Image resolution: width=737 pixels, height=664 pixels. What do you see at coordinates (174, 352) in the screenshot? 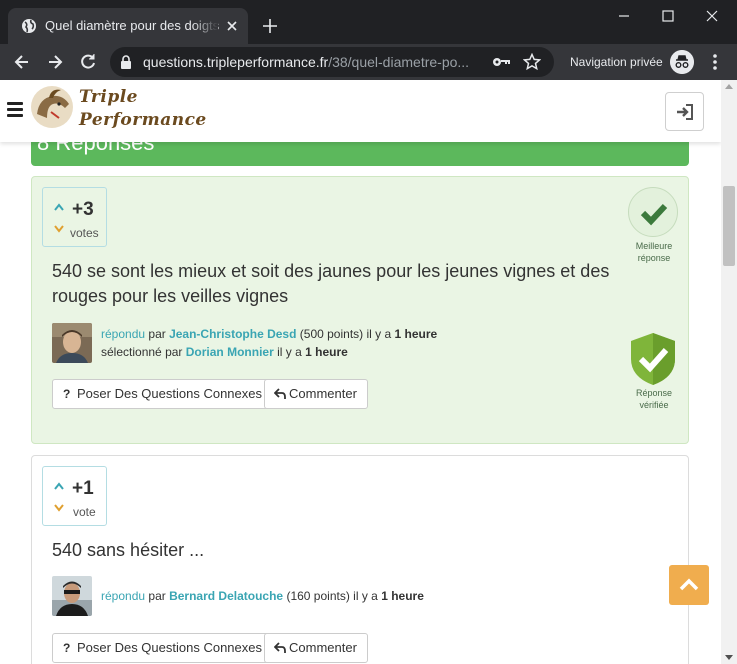
I see `selected-by-word: par` at bounding box center [174, 352].